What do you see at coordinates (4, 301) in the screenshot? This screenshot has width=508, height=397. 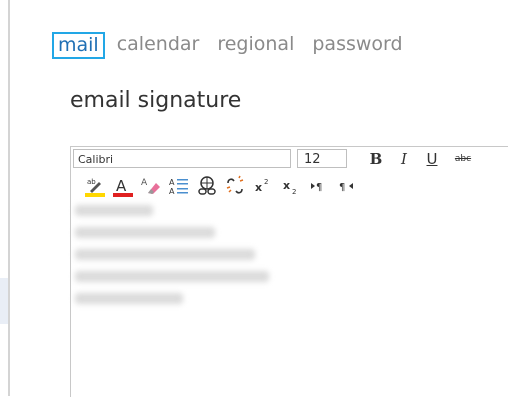 I see `sidebar-highlight` at bounding box center [4, 301].